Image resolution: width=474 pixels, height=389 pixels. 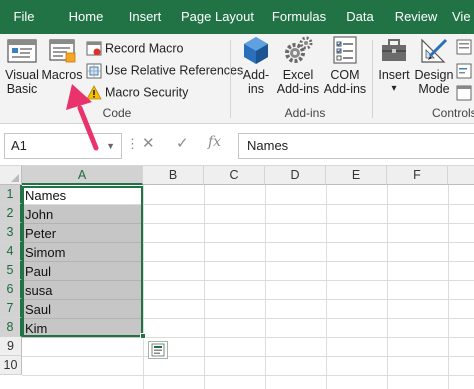 What do you see at coordinates (82, 233) in the screenshot?
I see `cell-a3: Peter` at bounding box center [82, 233].